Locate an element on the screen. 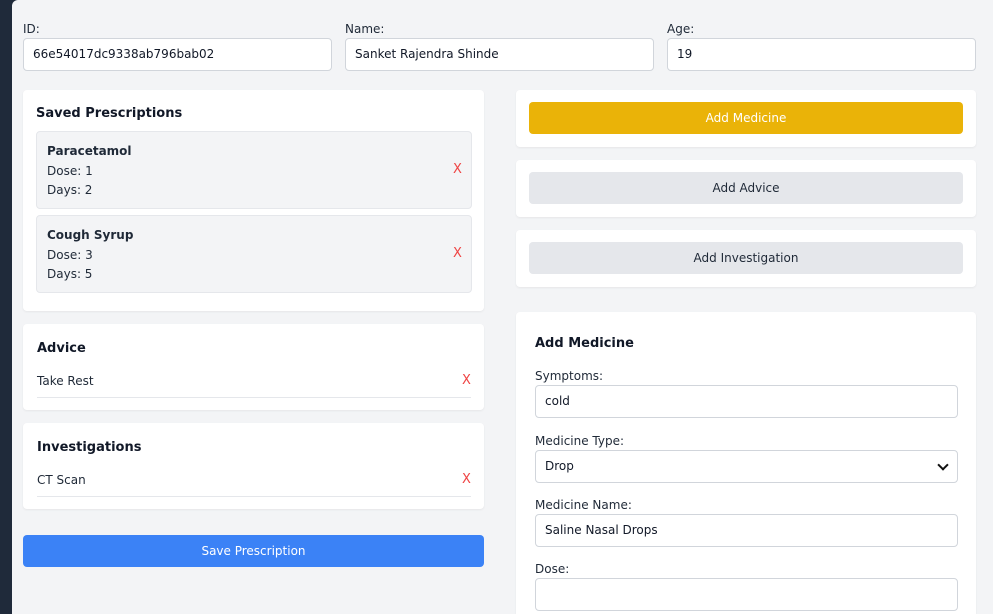 Image resolution: width=993 pixels, height=614 pixels. prescription-medicine-name: Paracetamol is located at coordinates (89, 151).